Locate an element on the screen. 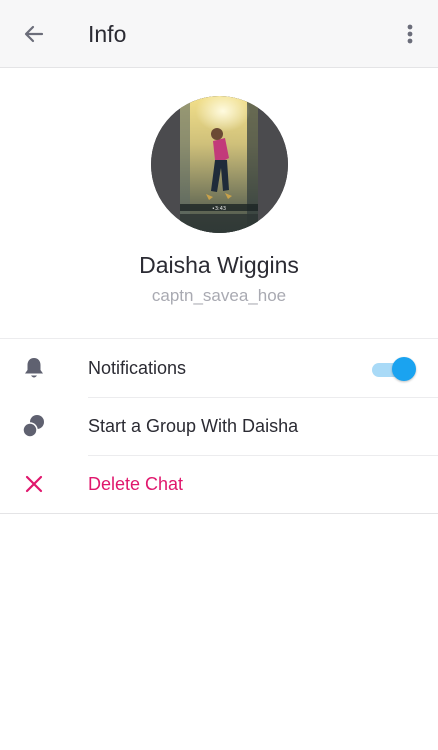  arrow-left-icon is located at coordinates (34, 34).